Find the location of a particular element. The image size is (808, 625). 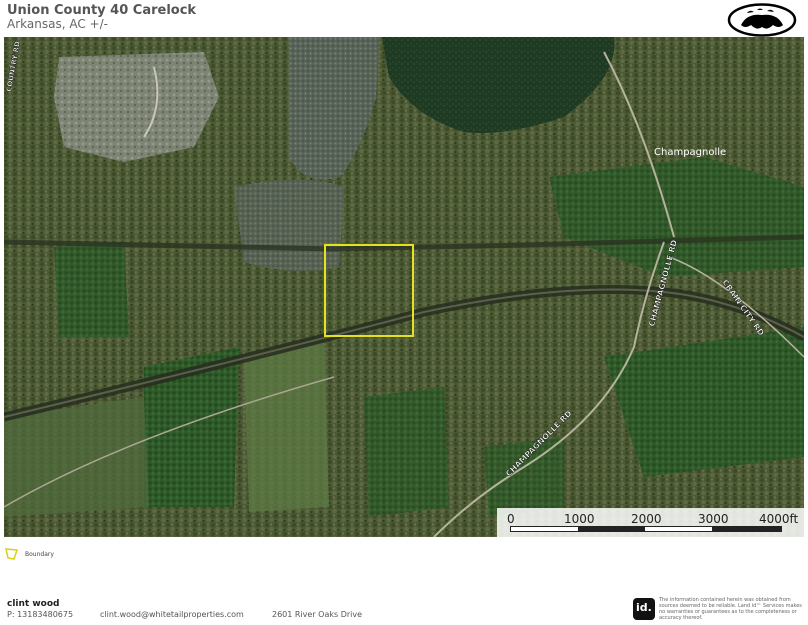

scale-label: 3000 is located at coordinates (713, 519).